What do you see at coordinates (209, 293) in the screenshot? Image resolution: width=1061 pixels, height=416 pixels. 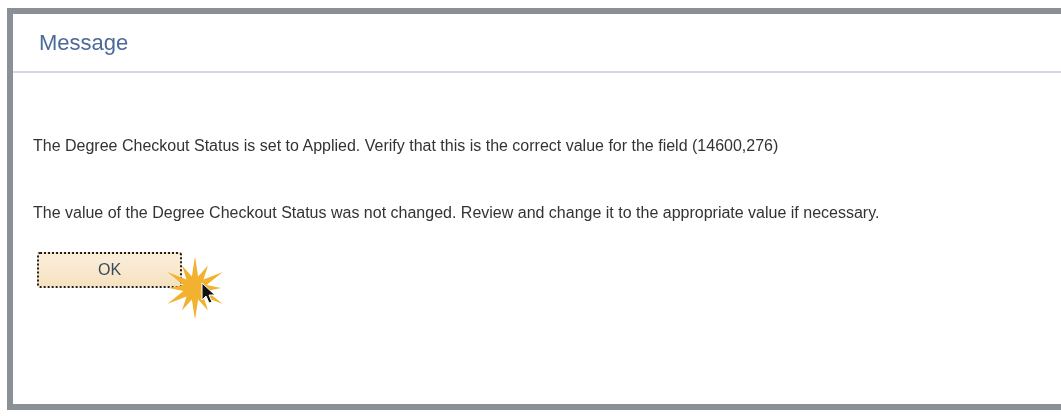 I see `cursor-icon` at bounding box center [209, 293].